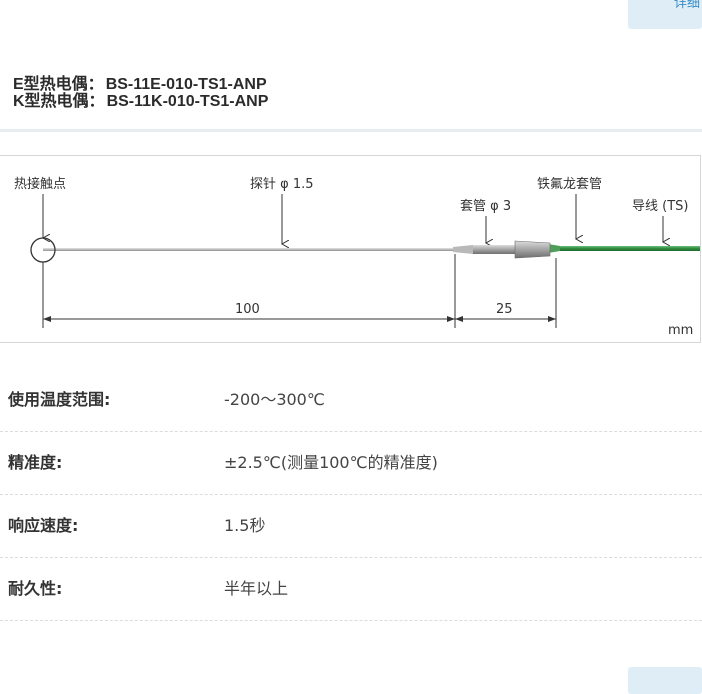  I want to click on unit-label: mm, so click(680, 330).